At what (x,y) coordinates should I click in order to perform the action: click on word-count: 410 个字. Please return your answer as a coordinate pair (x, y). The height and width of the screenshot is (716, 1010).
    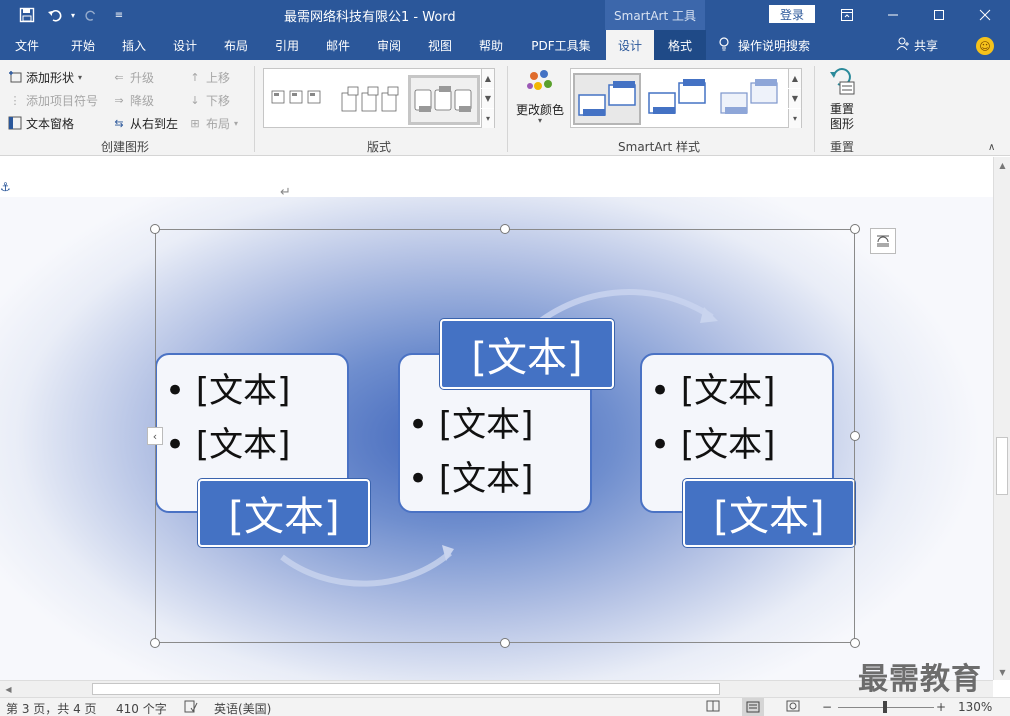
    Looking at the image, I should click on (141, 708).